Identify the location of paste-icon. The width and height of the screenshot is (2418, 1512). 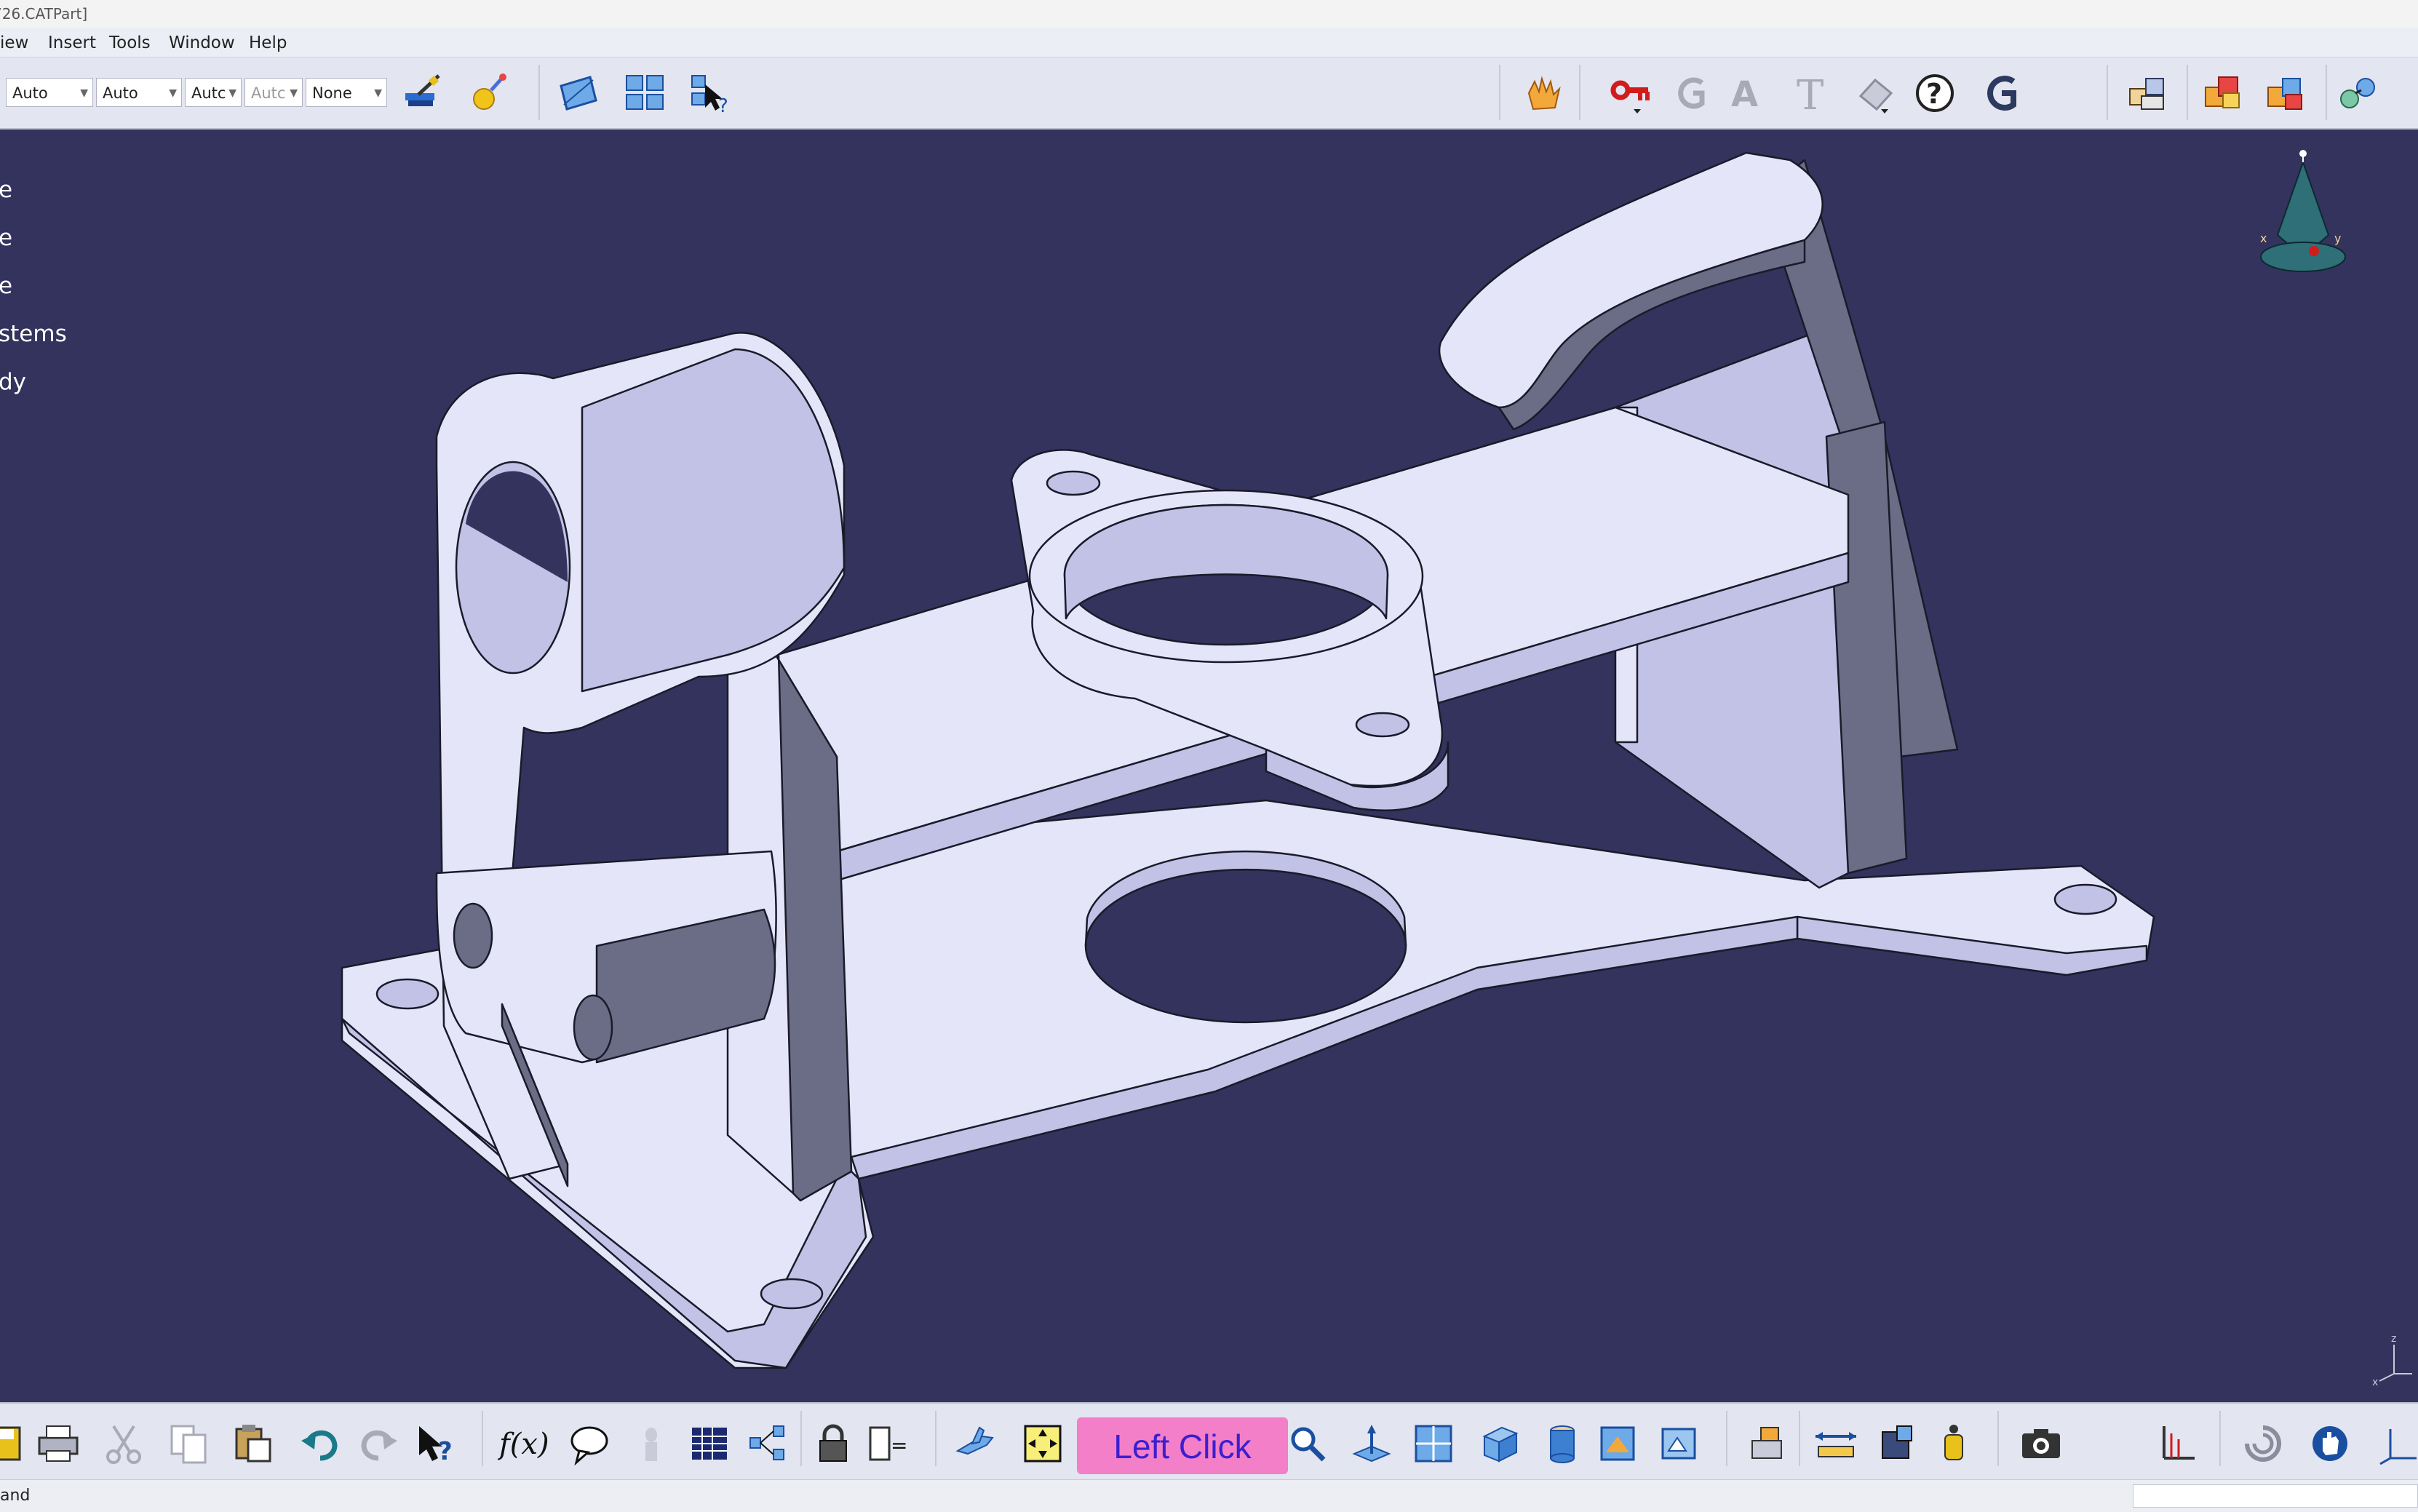
(252, 1443).